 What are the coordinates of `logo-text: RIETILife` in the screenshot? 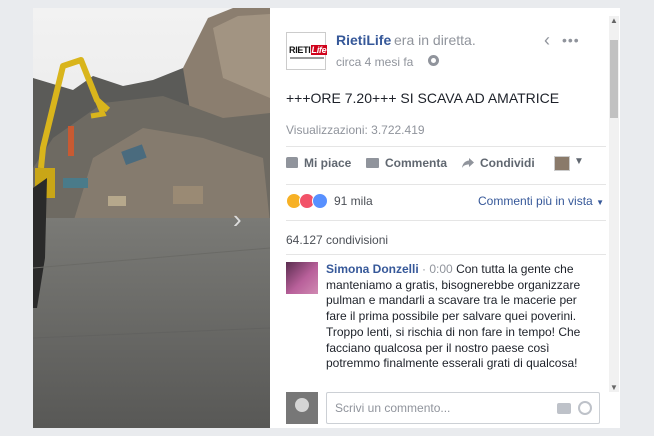 It's located at (308, 50).